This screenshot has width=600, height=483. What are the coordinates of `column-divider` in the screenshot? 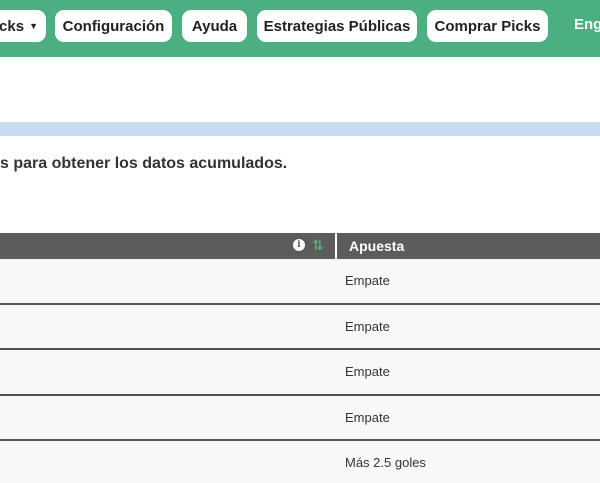 It's located at (336, 246).